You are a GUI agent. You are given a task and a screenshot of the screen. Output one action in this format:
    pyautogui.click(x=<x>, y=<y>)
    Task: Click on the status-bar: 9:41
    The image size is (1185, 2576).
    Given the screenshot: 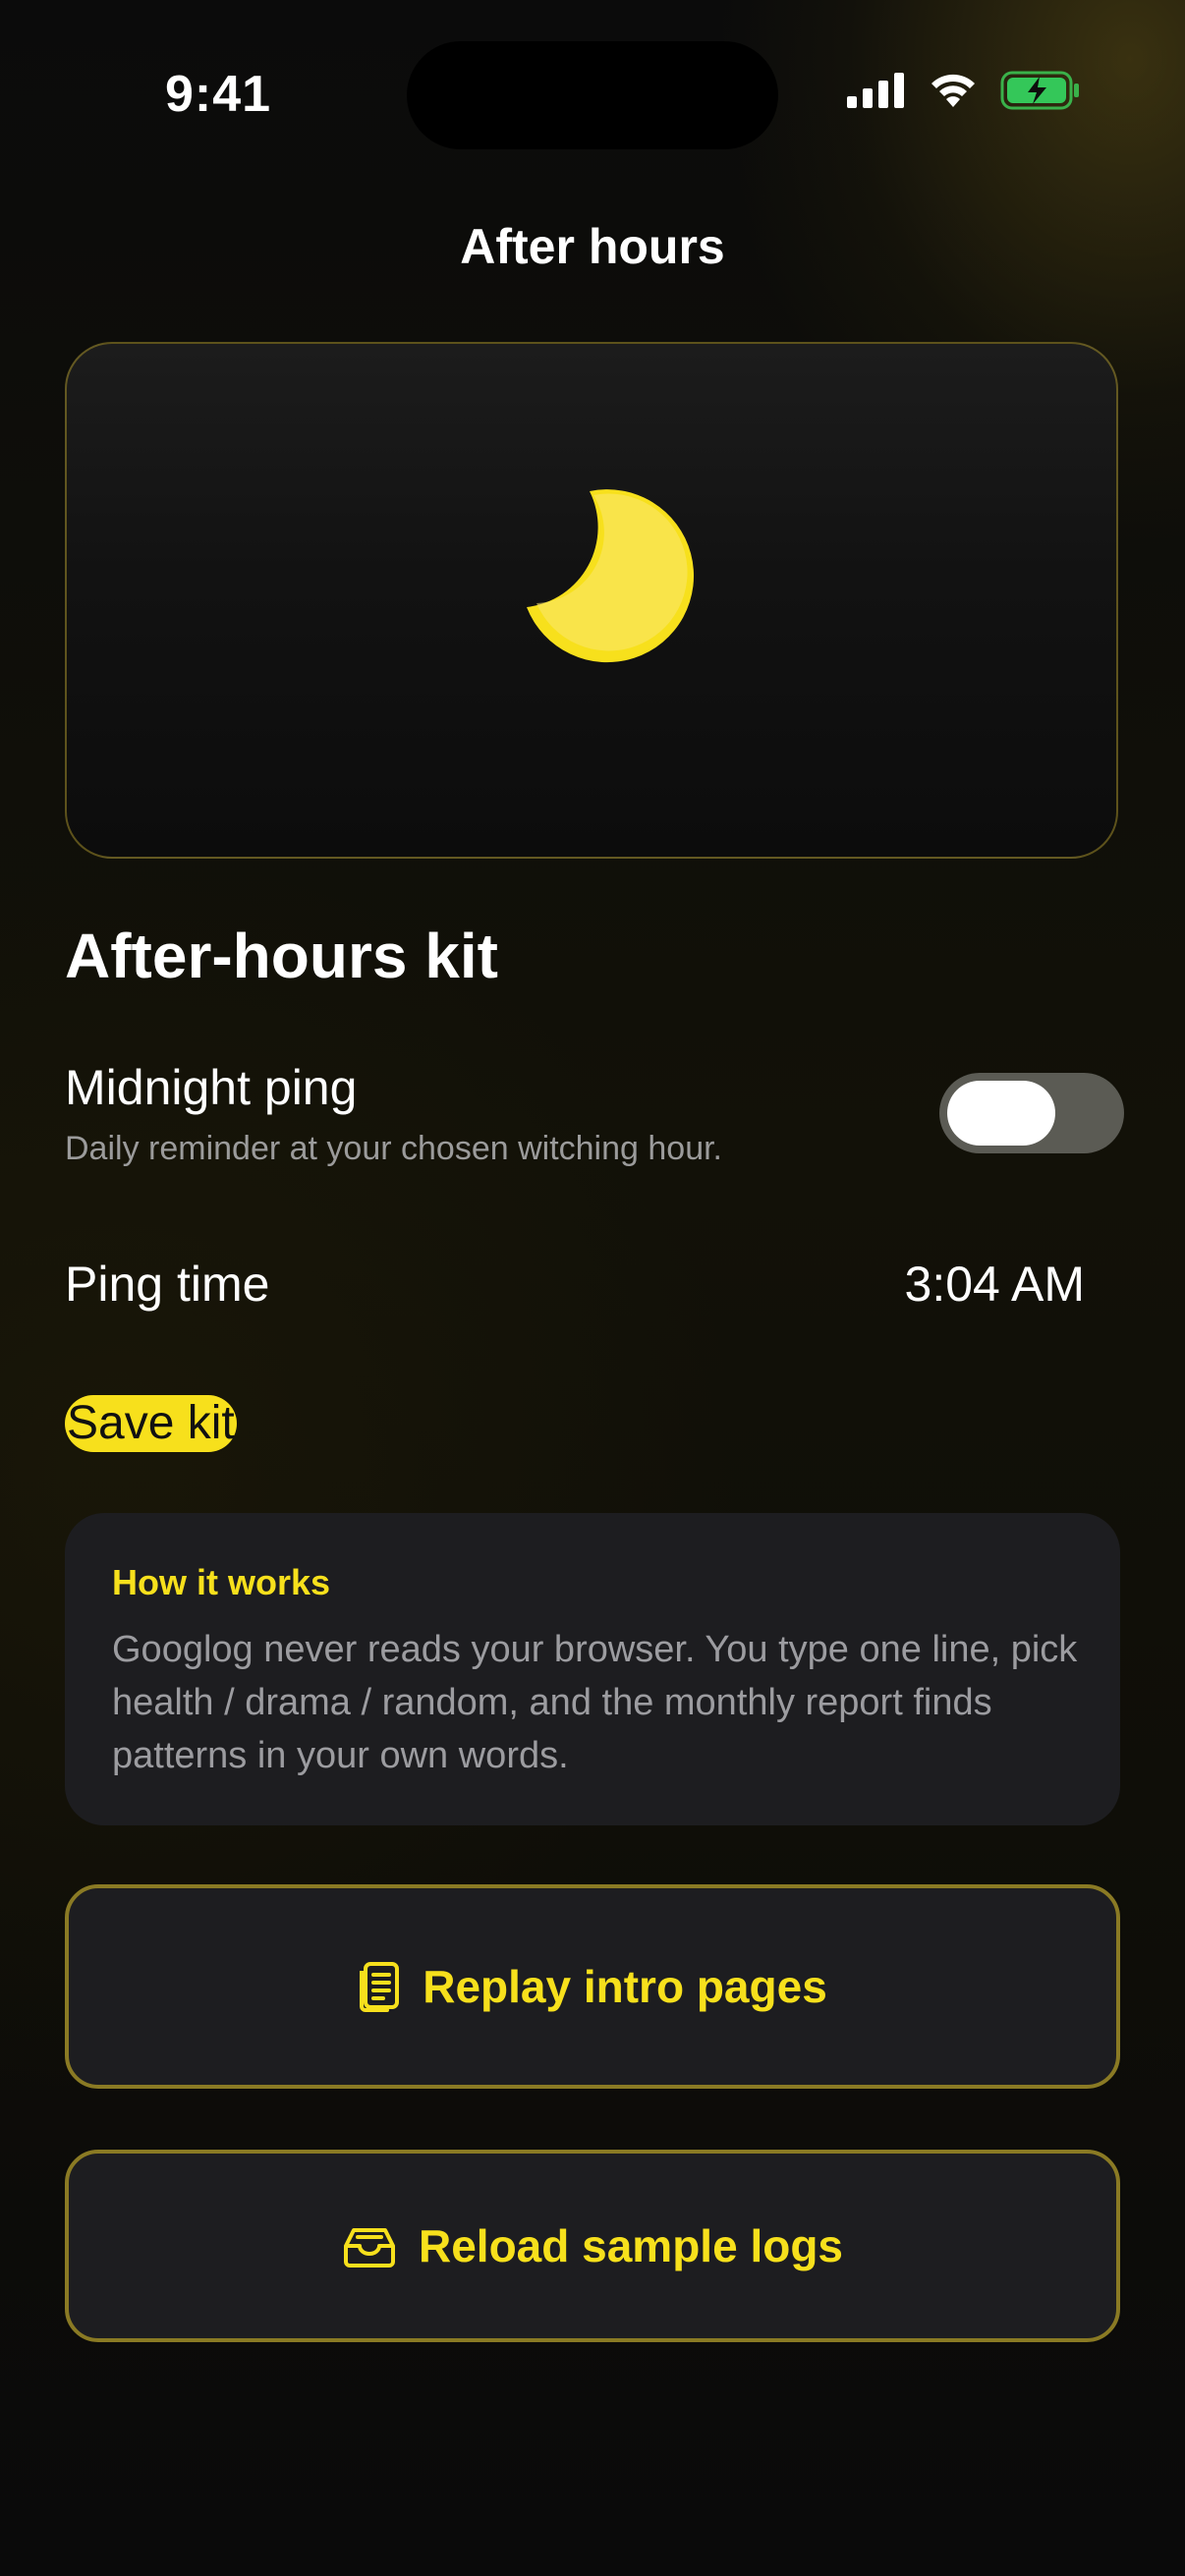 What is the action you would take?
    pyautogui.click(x=592, y=78)
    